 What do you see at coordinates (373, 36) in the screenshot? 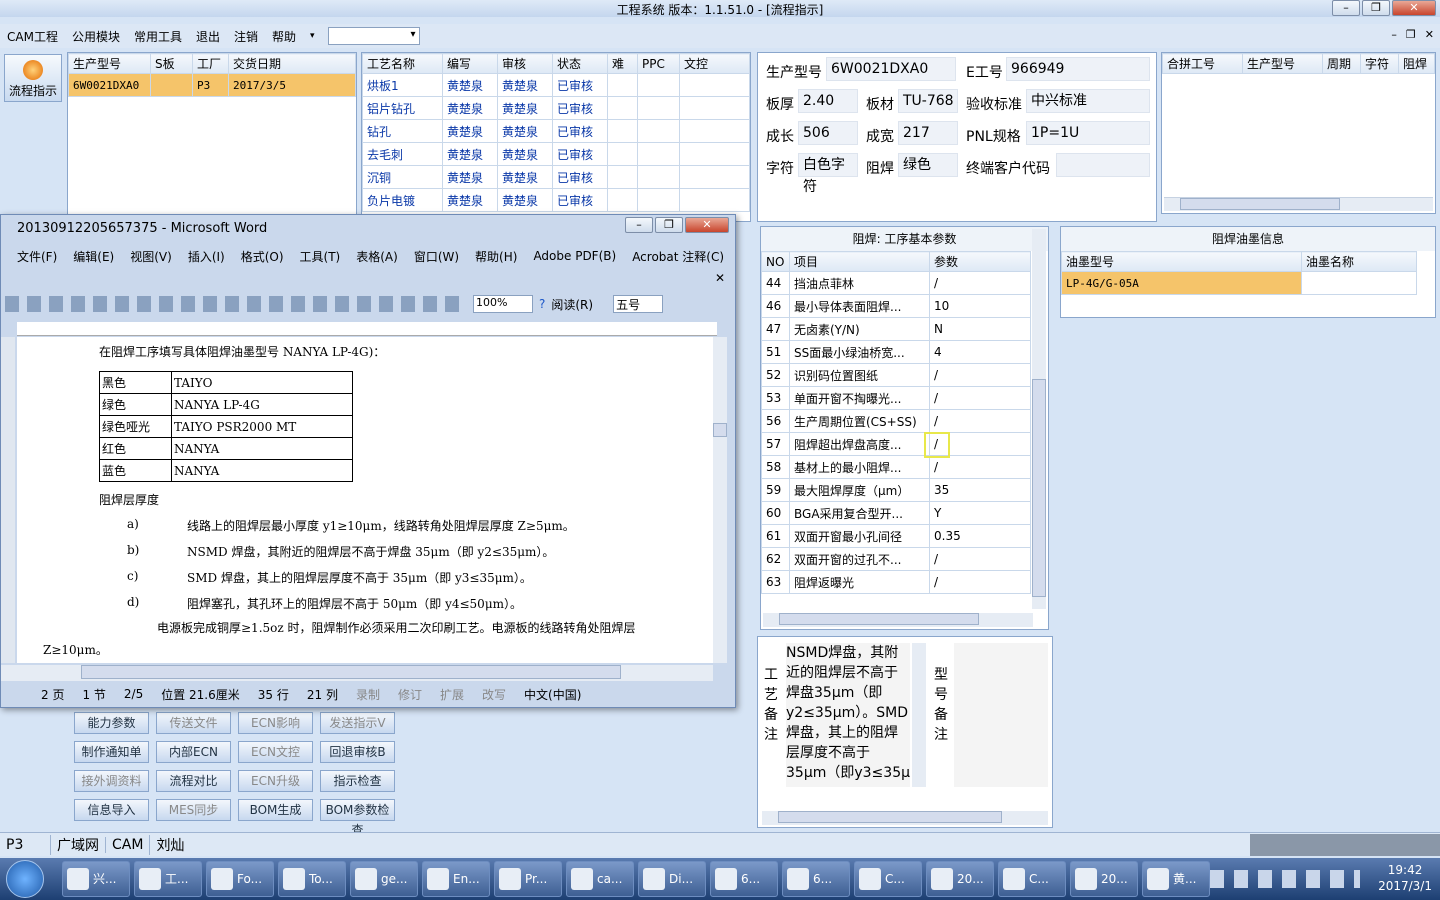
I see `toolbar-combo` at bounding box center [373, 36].